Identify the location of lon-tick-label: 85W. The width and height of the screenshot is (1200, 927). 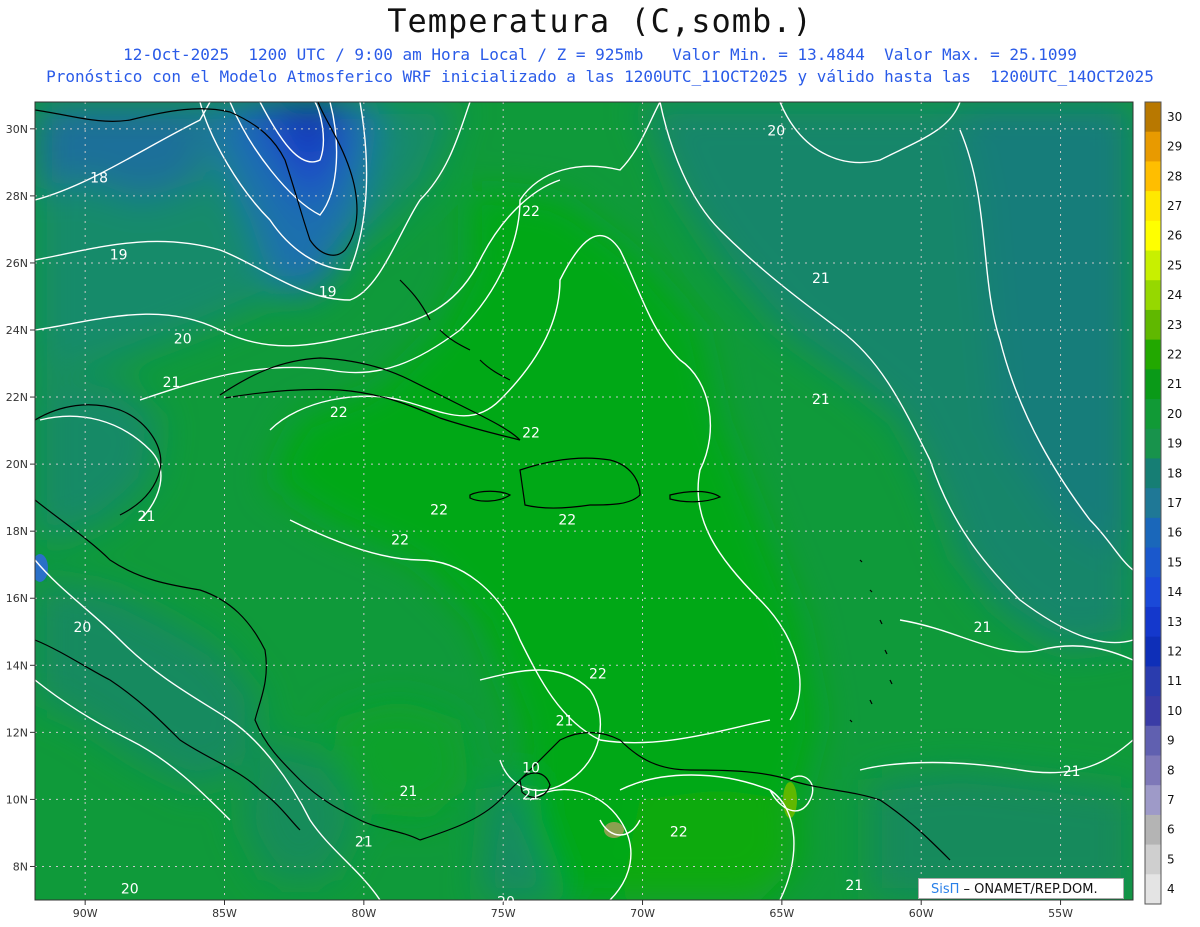
(224, 913).